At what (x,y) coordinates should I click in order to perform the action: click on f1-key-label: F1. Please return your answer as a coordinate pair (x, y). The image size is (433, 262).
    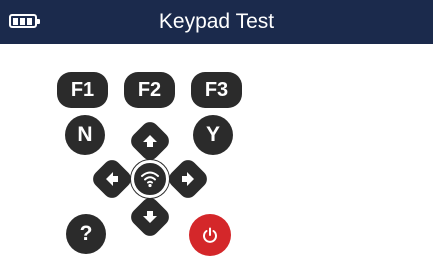
    Looking at the image, I should click on (82, 89).